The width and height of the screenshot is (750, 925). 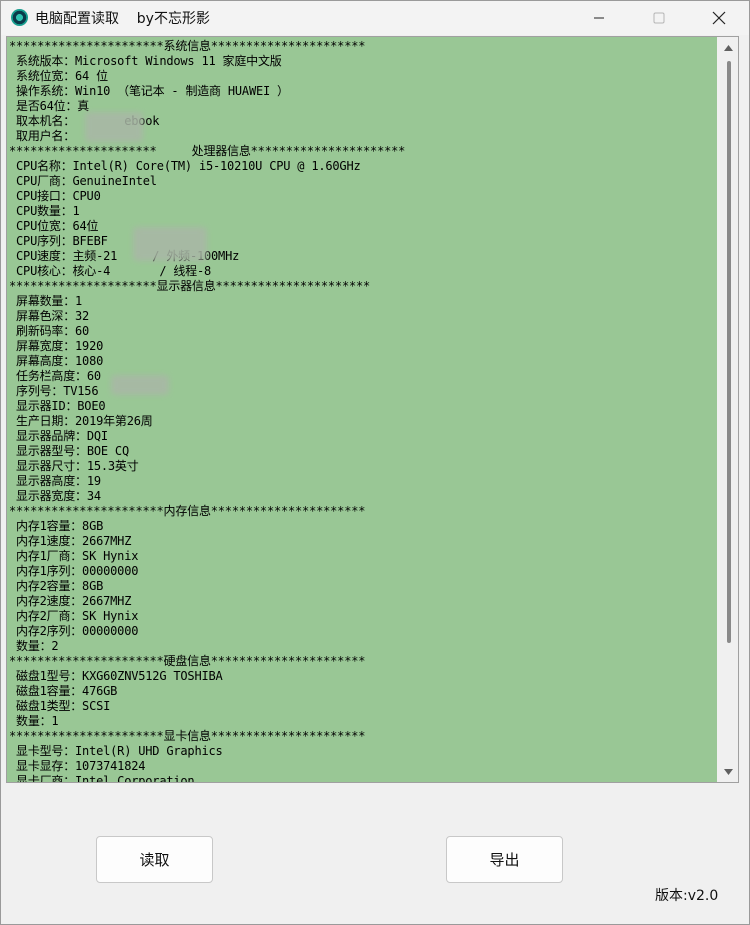 What do you see at coordinates (375, 18) in the screenshot?
I see `title-bar: 电脑配置读取 by不忘形影` at bounding box center [375, 18].